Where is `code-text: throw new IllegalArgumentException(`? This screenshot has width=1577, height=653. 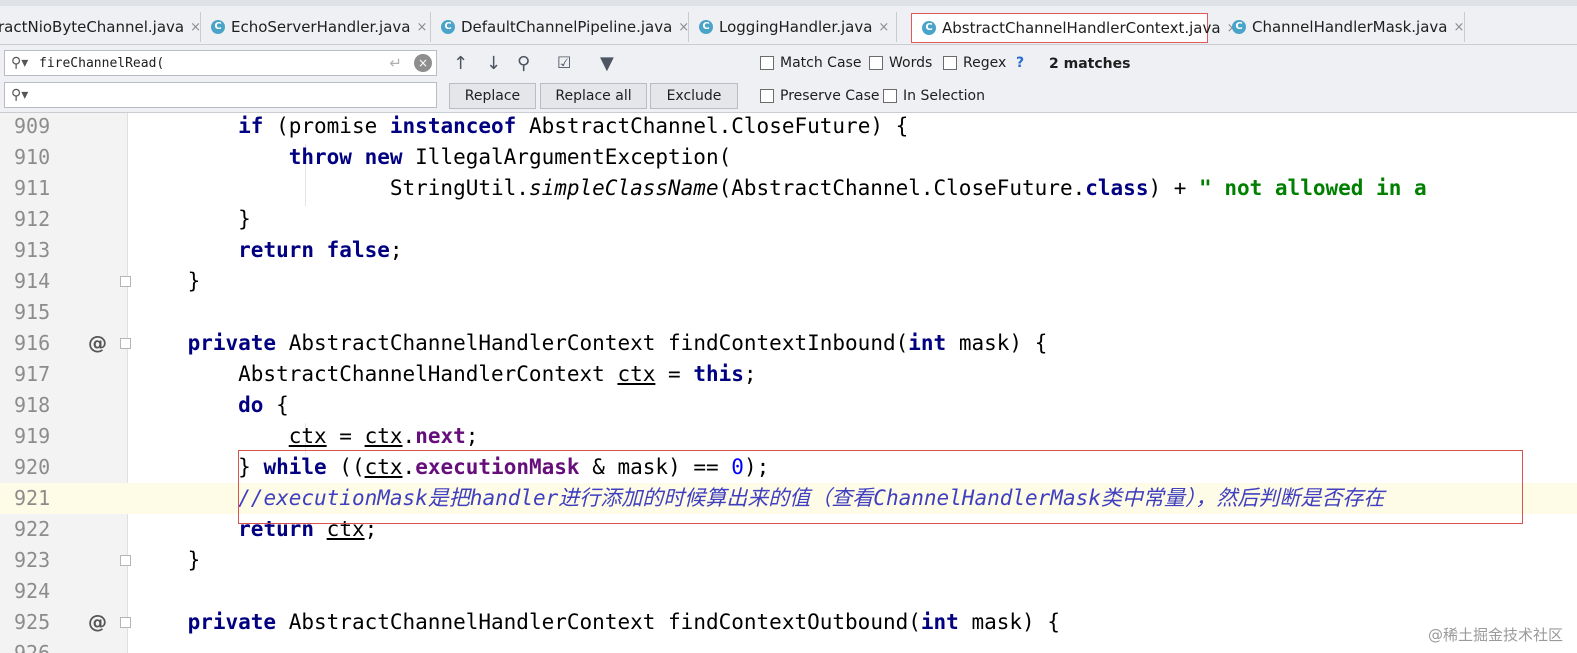
code-text: throw new IllegalArgumentException( is located at coordinates (510, 157).